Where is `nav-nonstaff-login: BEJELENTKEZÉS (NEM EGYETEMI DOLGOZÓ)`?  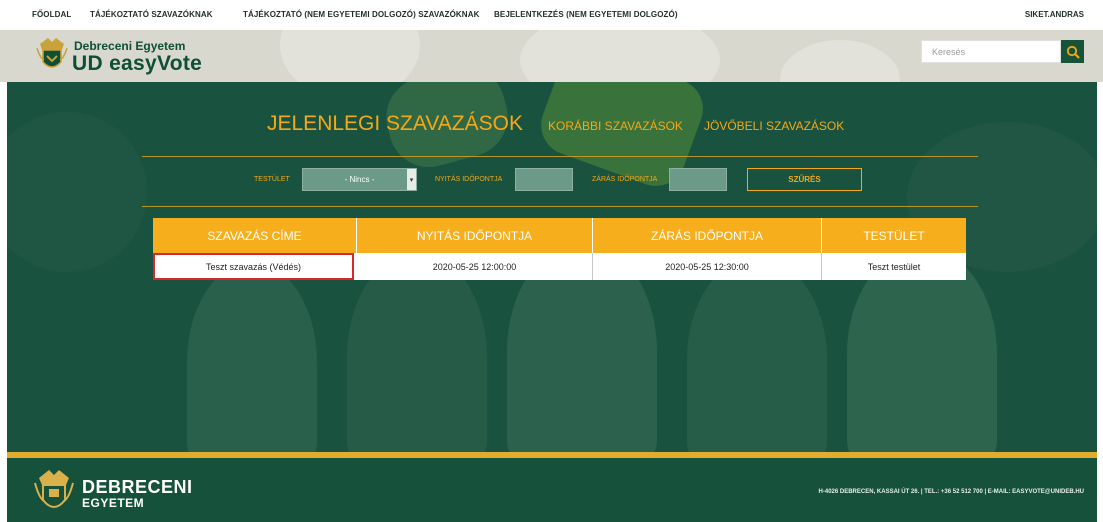
nav-nonstaff-login: BEJELENTKEZÉS (NEM EGYETEMI DOLGOZÓ) is located at coordinates (586, 14).